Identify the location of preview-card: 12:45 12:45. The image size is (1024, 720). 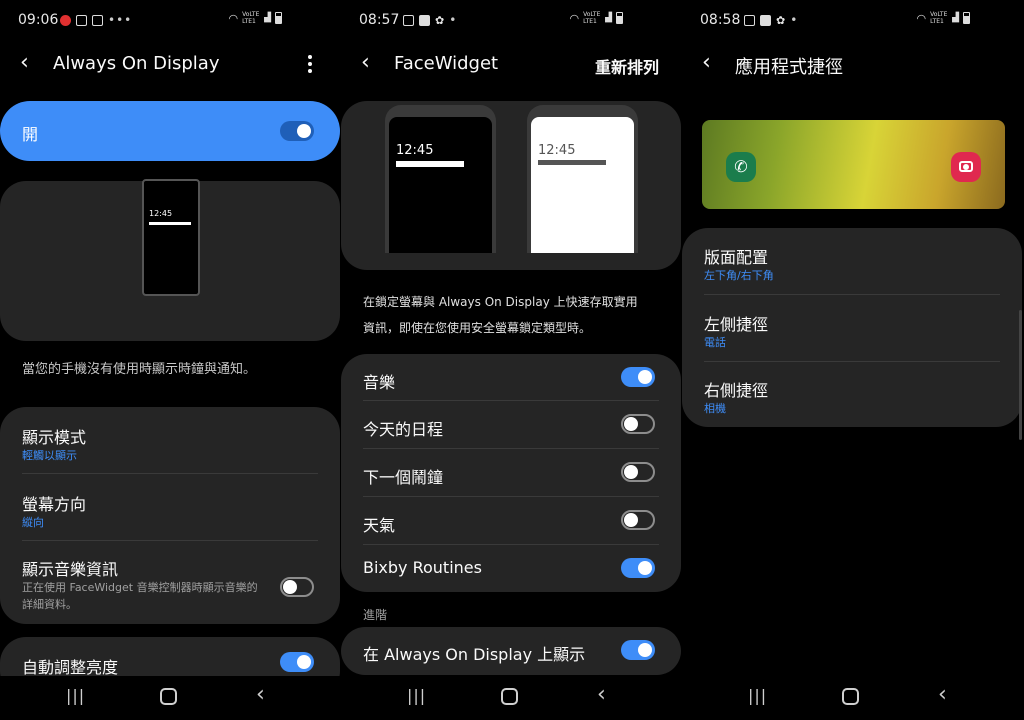
(511, 185).